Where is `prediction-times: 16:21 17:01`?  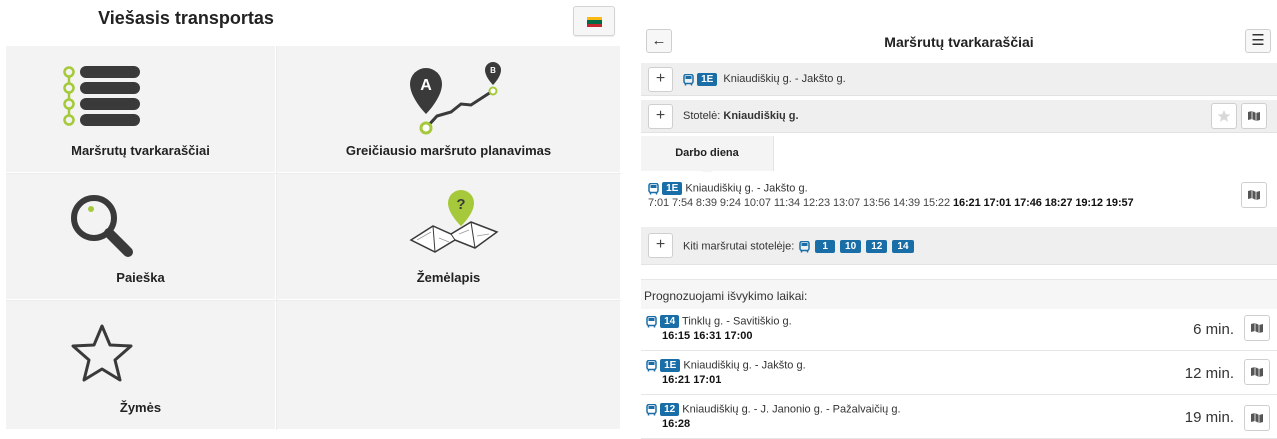
prediction-times: 16:21 17:01 is located at coordinates (692, 380).